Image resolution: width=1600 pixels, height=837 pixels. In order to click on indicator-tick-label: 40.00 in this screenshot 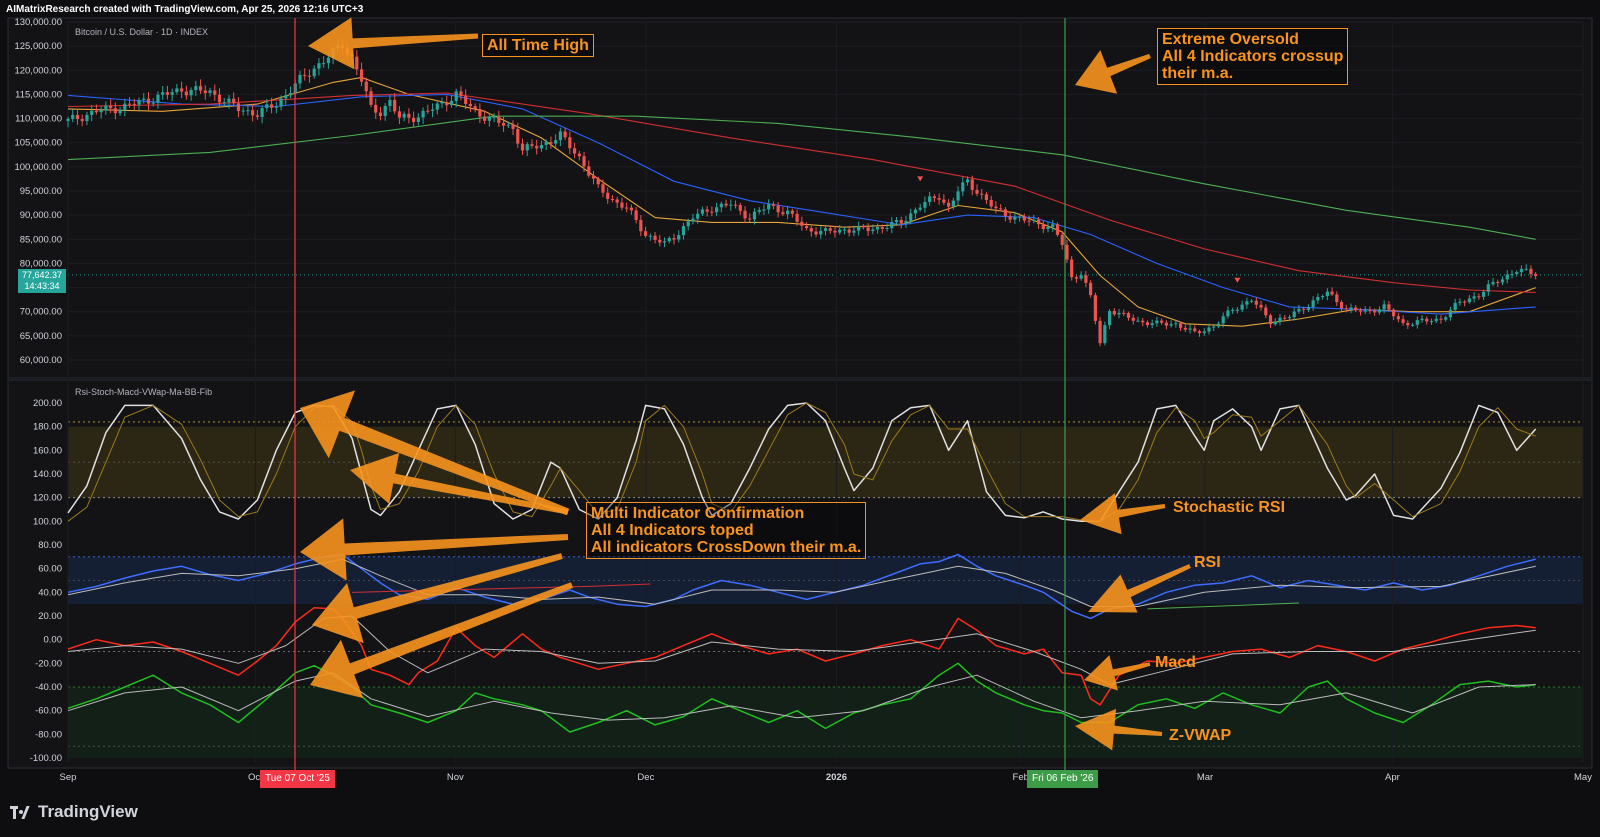, I will do `click(50, 592)`.